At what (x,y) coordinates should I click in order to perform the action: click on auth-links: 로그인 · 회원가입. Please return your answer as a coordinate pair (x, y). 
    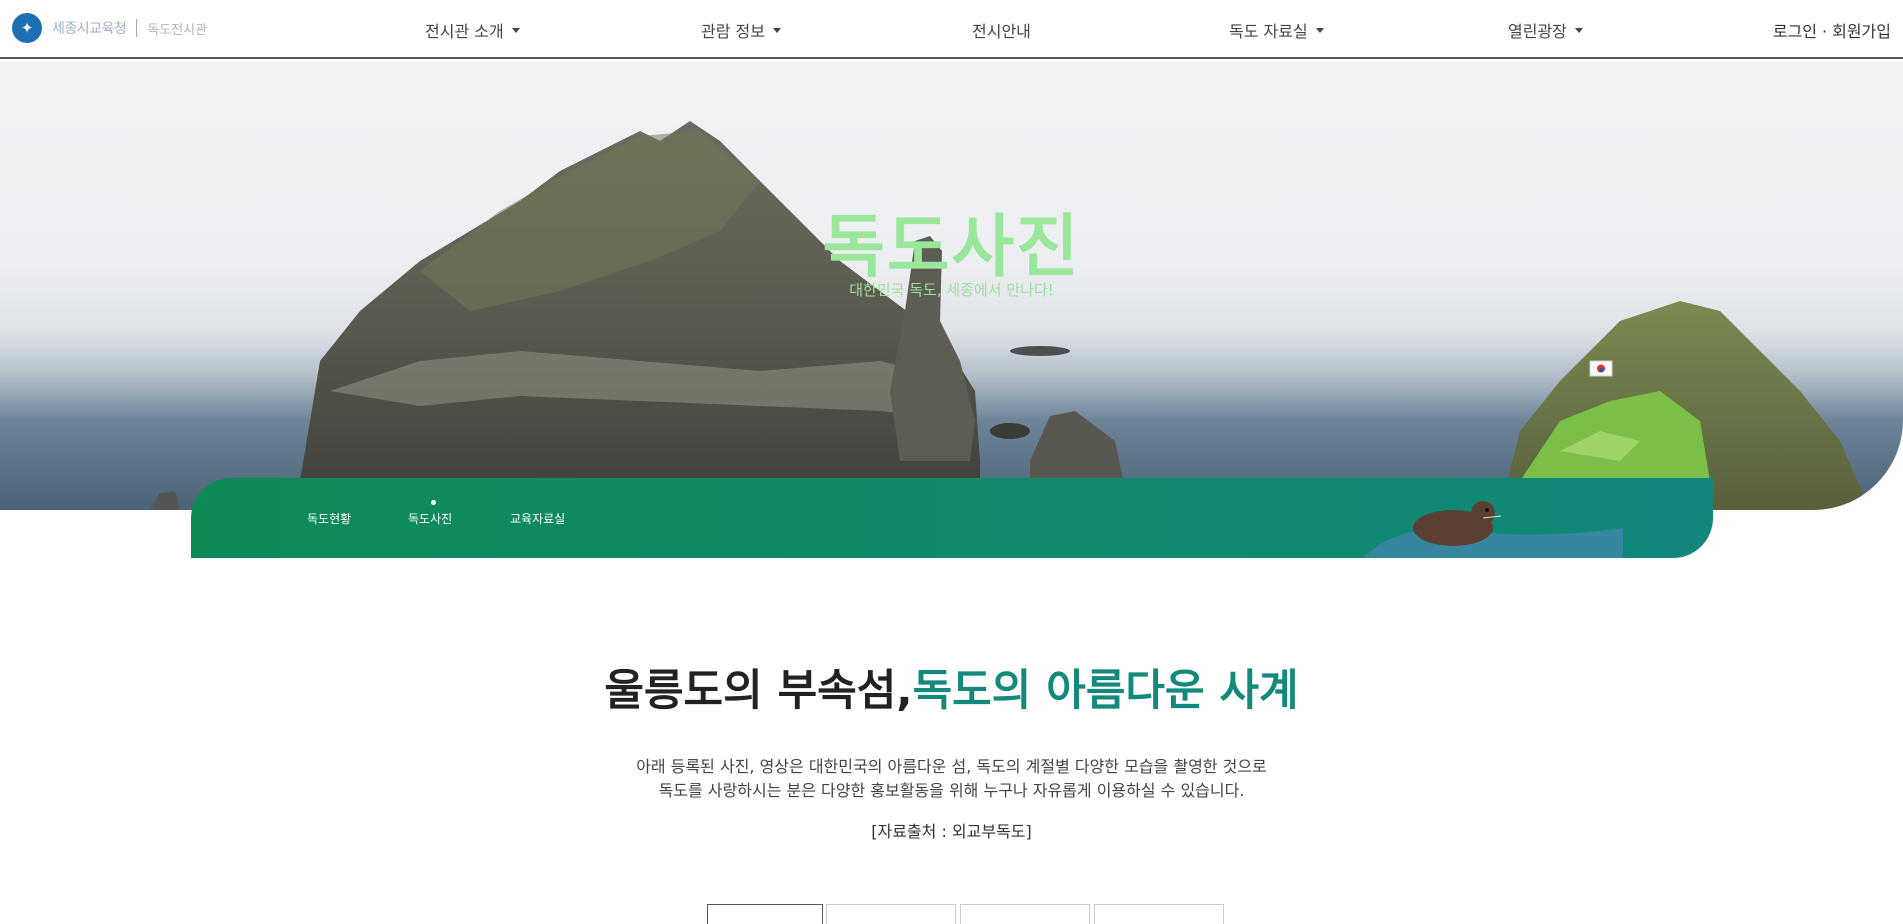
    Looking at the image, I should click on (1832, 30).